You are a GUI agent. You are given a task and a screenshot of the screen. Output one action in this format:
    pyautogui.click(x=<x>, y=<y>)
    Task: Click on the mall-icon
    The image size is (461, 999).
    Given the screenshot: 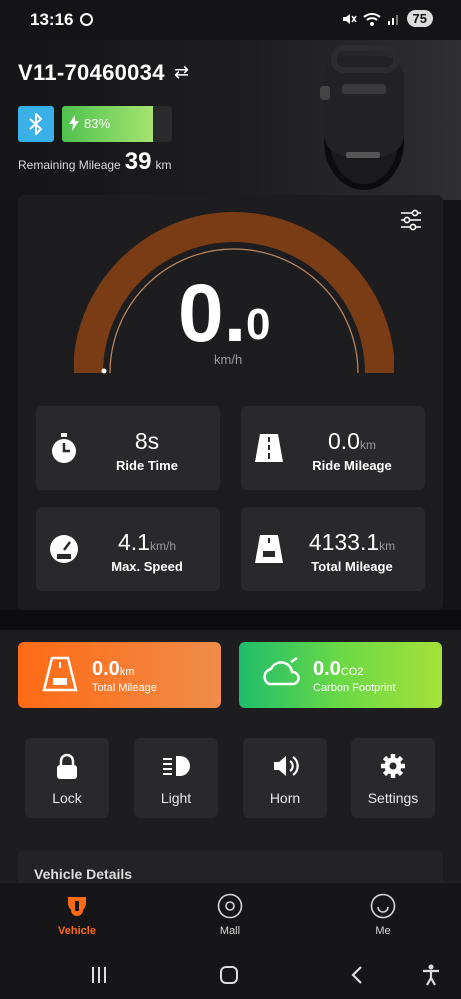 What is the action you would take?
    pyautogui.click(x=230, y=906)
    